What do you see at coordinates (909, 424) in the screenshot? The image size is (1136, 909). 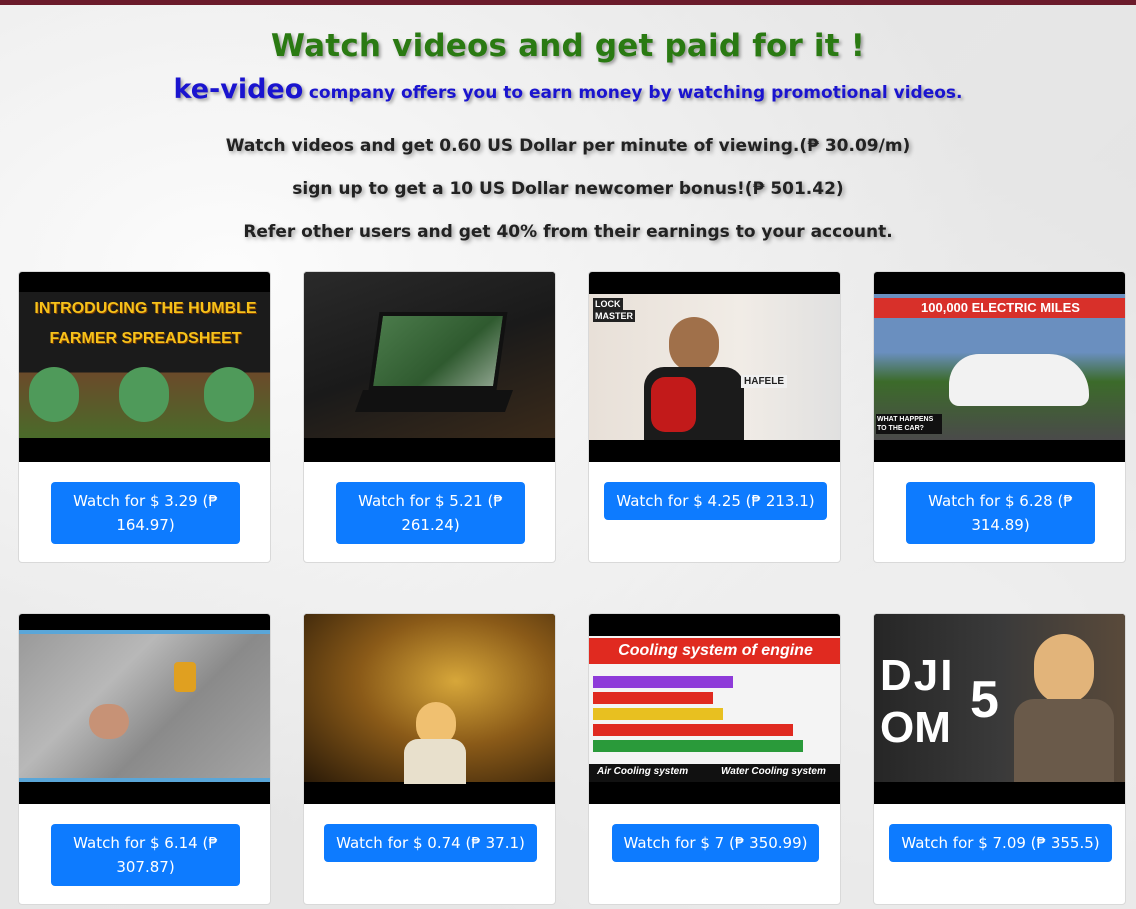 I see `thumbnail-caption-2: WHAT HAPPENS TO THE CAR?` at bounding box center [909, 424].